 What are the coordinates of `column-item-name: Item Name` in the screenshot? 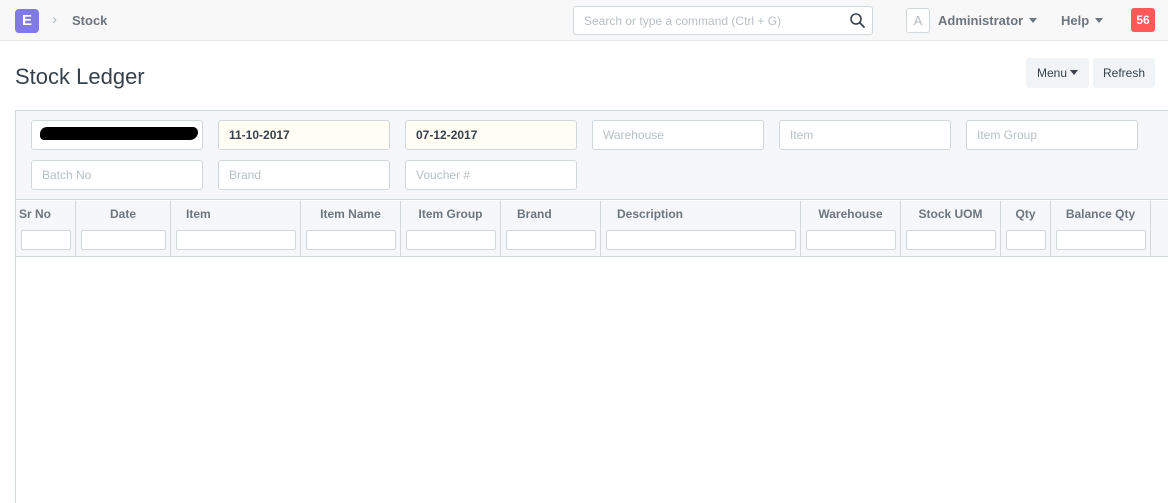 It's located at (351, 229).